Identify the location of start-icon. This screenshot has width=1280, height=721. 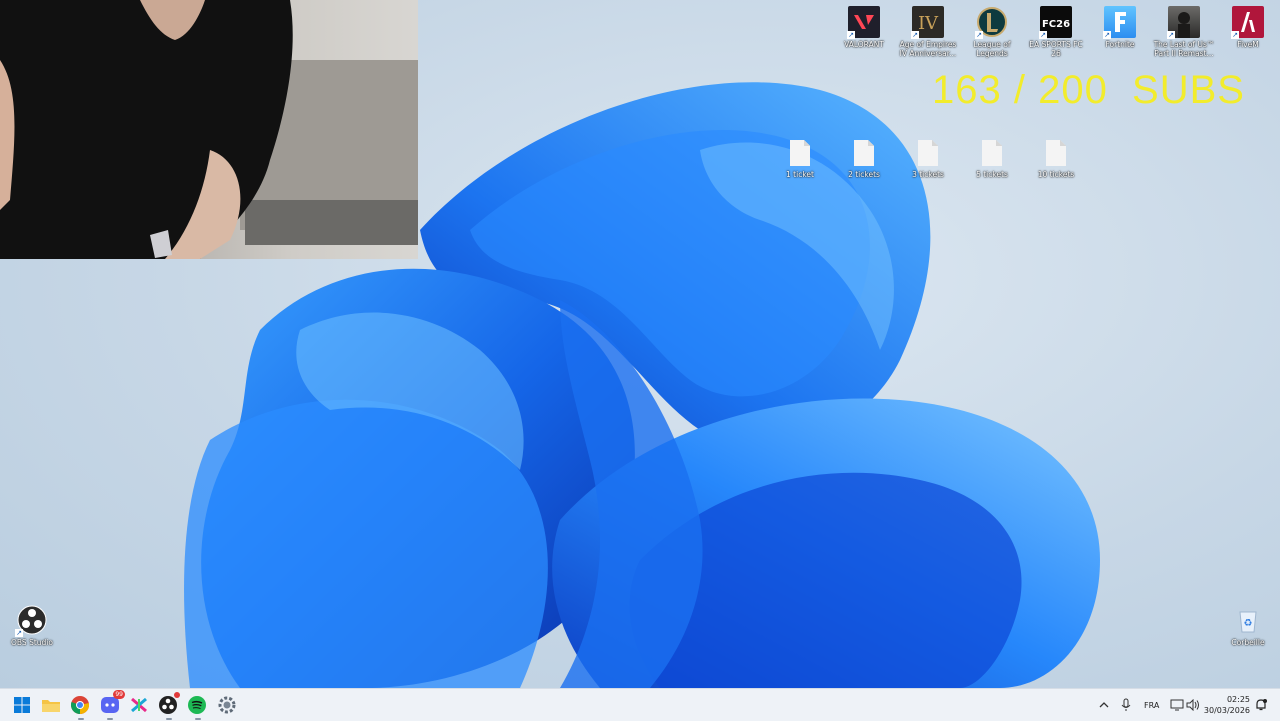
(22, 705).